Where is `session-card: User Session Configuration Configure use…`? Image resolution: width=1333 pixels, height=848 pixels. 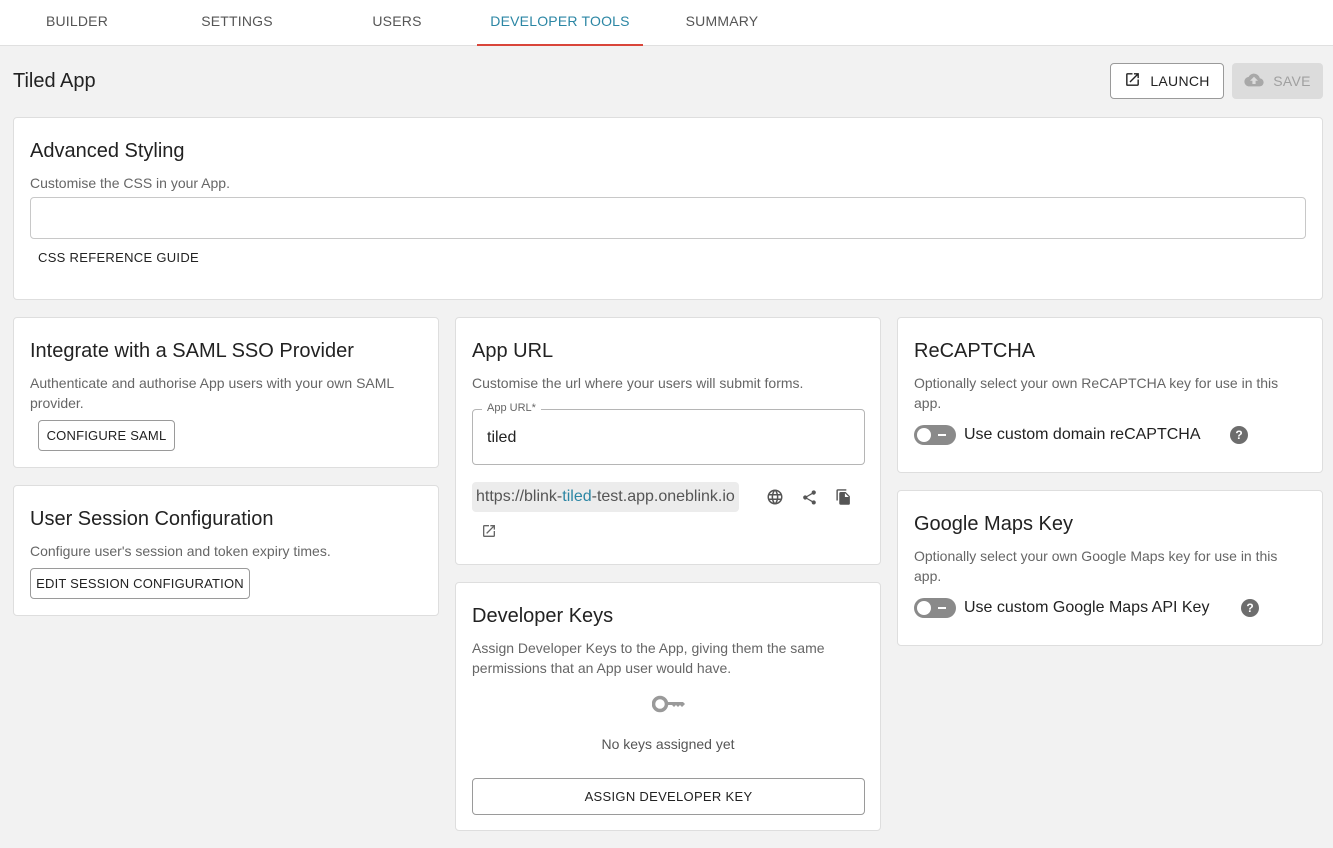 session-card: User Session Configuration Configure use… is located at coordinates (226, 550).